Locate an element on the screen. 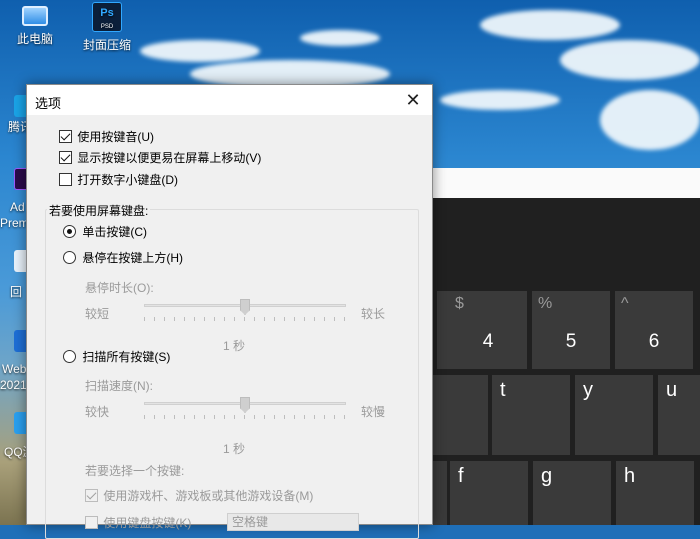 The height and width of the screenshot is (539, 700). key-symbol: ^ is located at coordinates (625, 303).